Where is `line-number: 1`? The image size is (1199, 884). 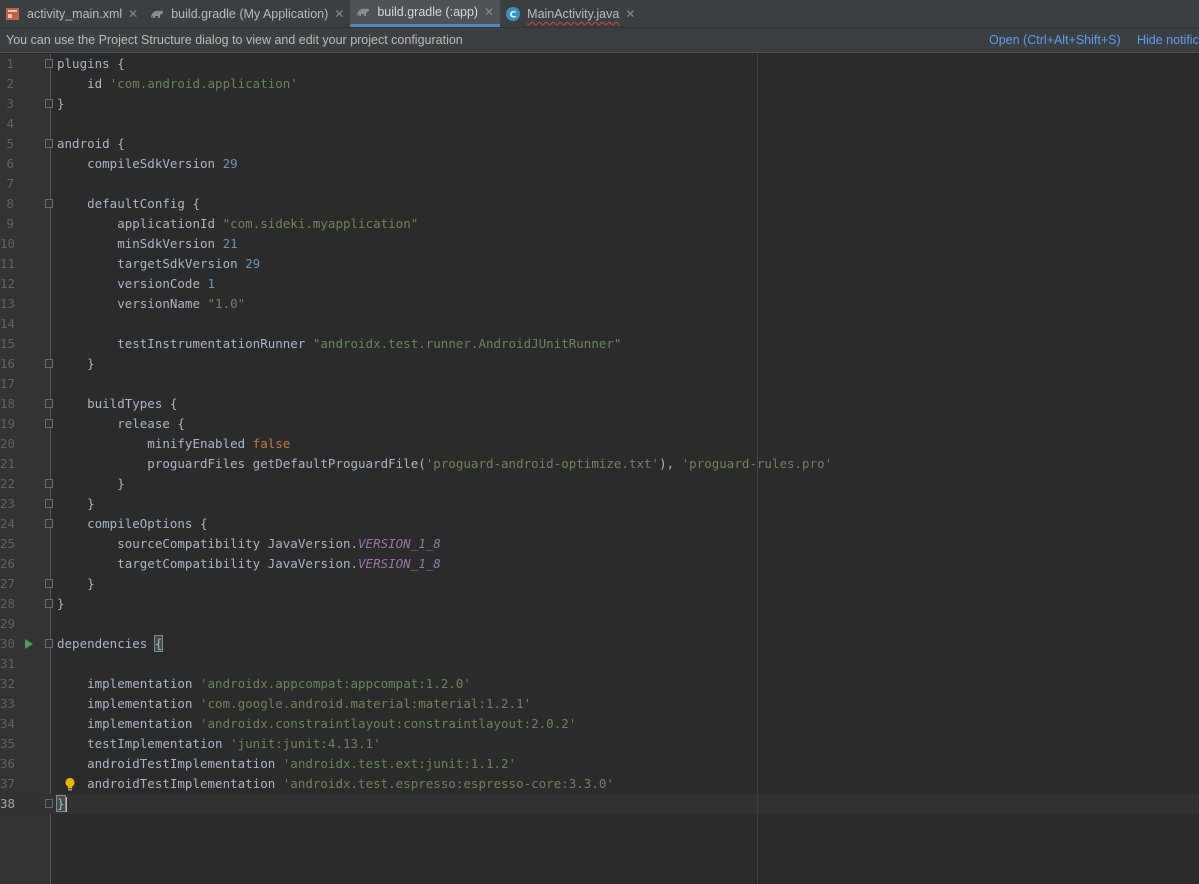 line-number: 1 is located at coordinates (10, 63).